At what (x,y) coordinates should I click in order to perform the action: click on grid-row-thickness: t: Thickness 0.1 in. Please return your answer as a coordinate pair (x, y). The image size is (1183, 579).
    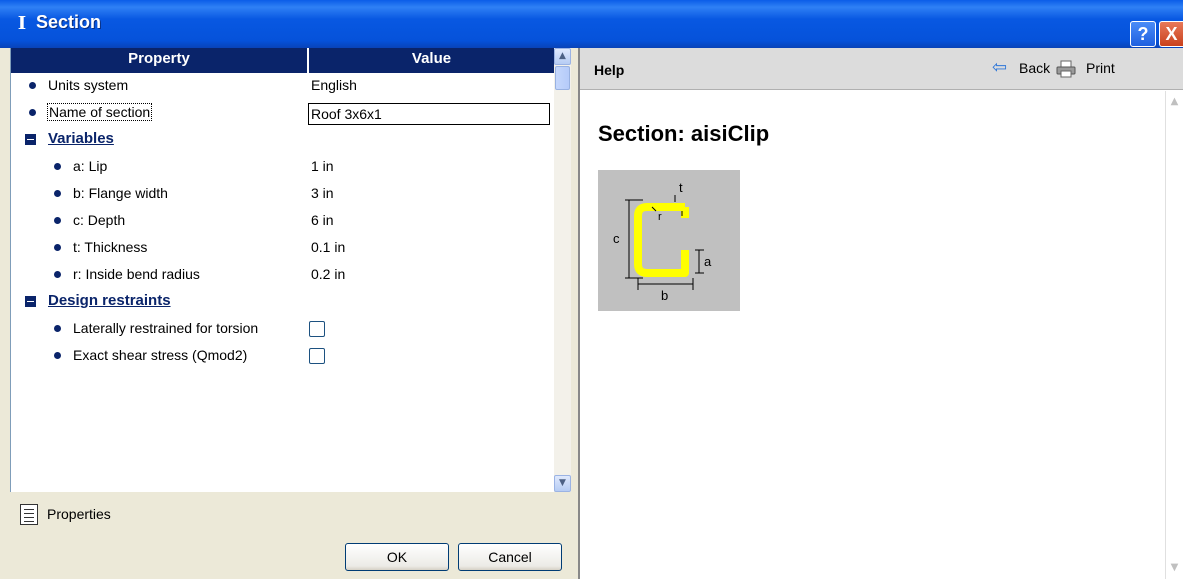
    Looking at the image, I should click on (282, 247).